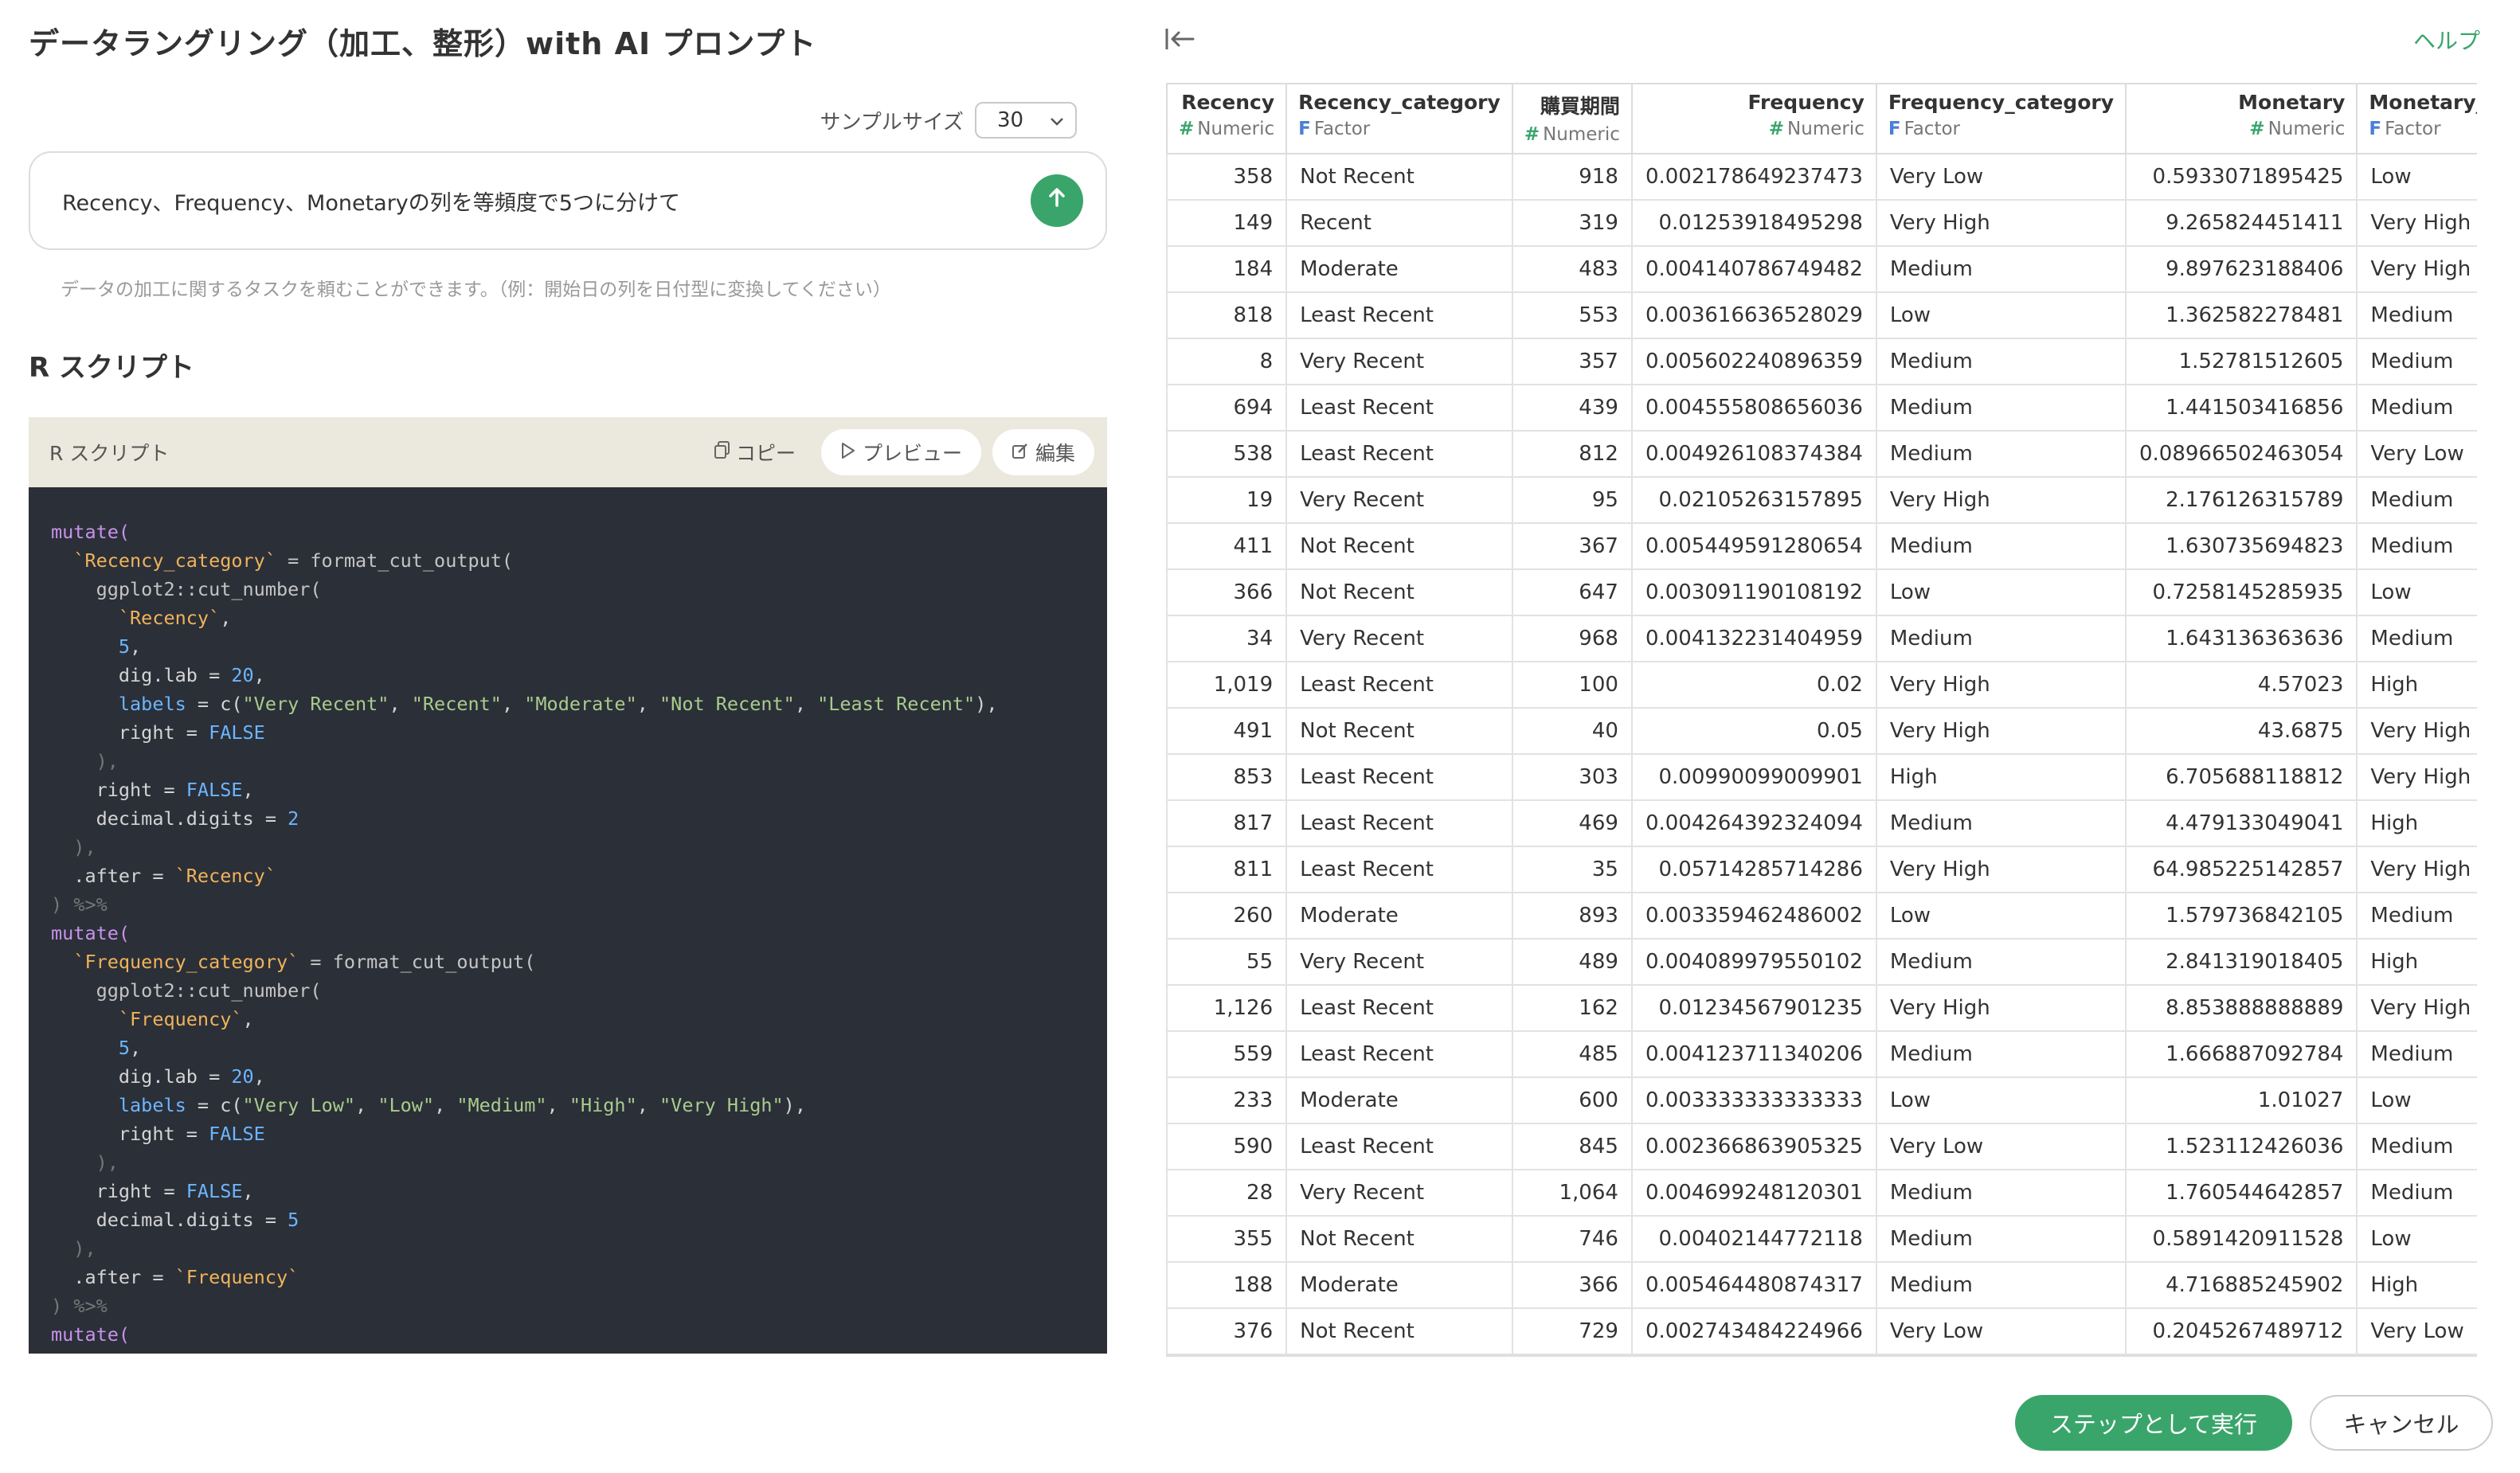 The width and height of the screenshot is (2520, 1473). Describe the element at coordinates (186, 962) in the screenshot. I see `code-token: `Frequency_category`` at that location.